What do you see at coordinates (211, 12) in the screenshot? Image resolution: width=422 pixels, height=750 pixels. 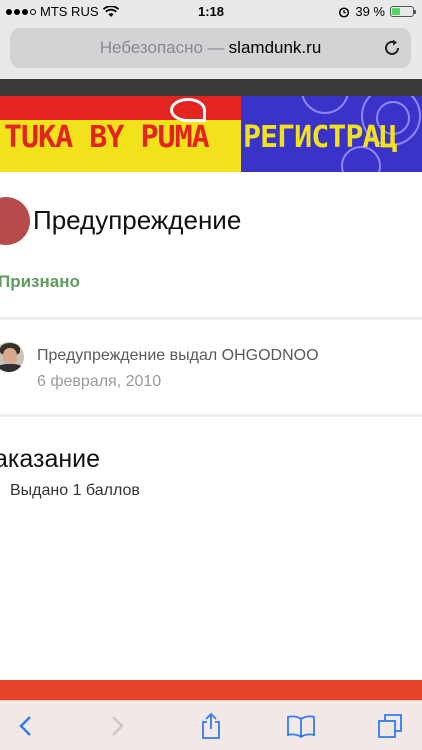 I see `status-bar: MTS RUS 1:18 39 %` at bounding box center [211, 12].